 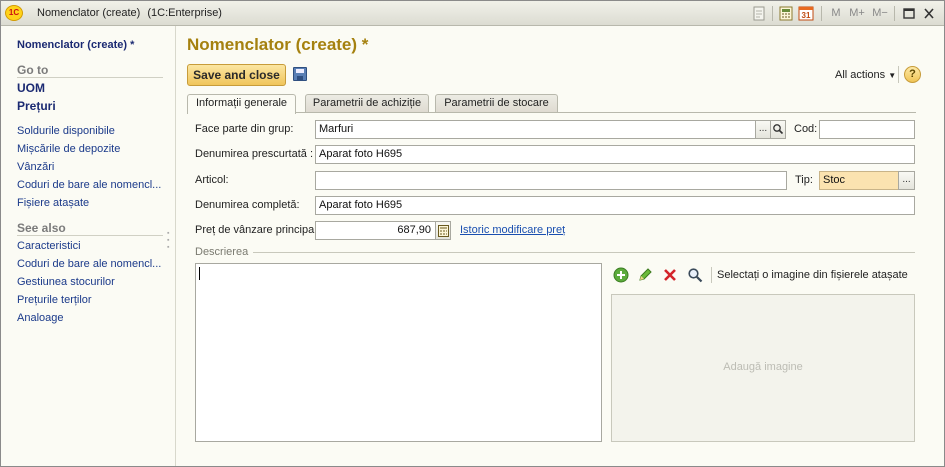 I want to click on save-and-close-button: Save and close, so click(x=236, y=75).